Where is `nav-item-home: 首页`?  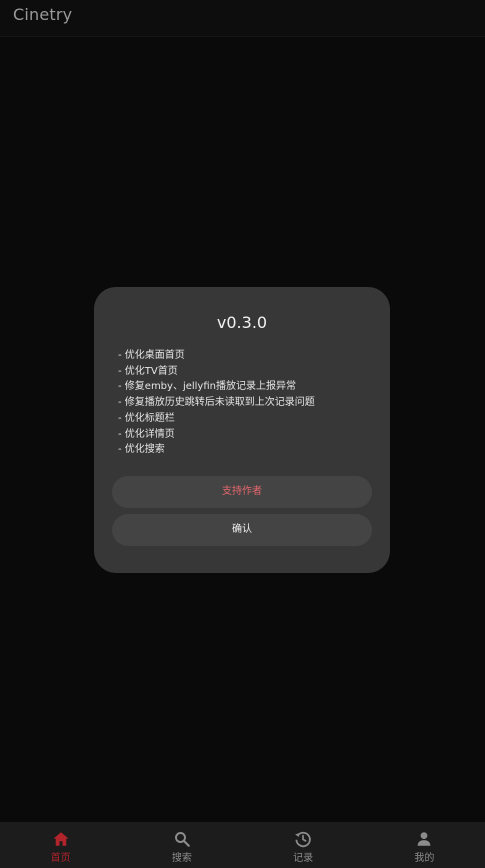
nav-item-home: 首页 is located at coordinates (60, 845).